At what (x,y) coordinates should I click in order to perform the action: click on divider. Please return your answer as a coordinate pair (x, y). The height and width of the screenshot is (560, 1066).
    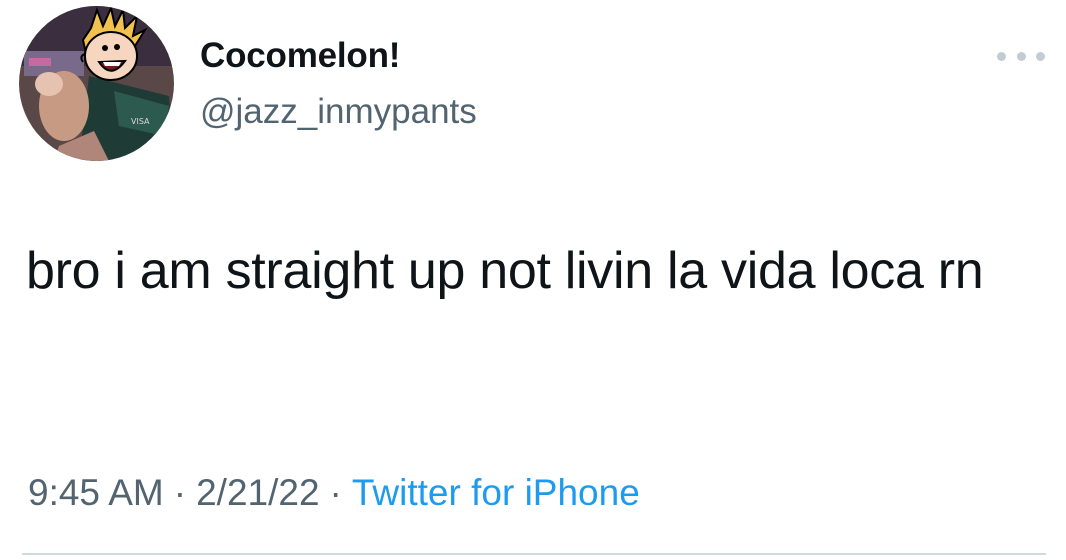
    Looking at the image, I should click on (534, 554).